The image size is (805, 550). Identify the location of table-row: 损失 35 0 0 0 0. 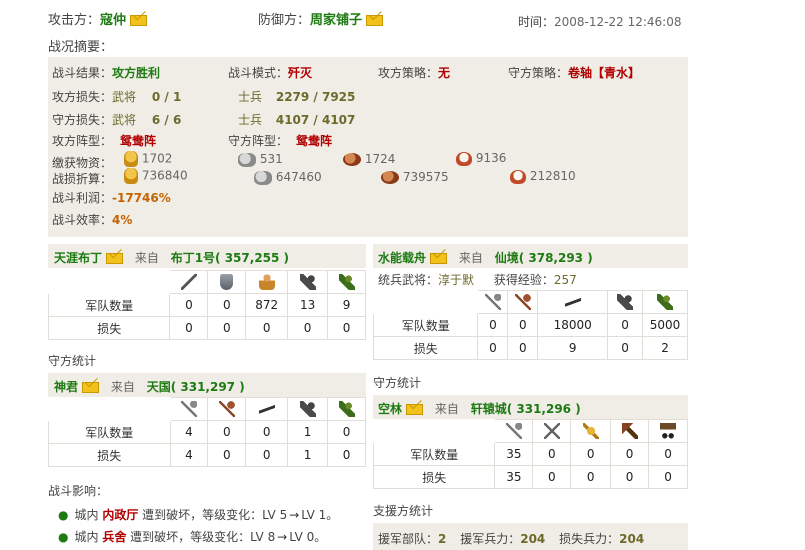
(530, 477).